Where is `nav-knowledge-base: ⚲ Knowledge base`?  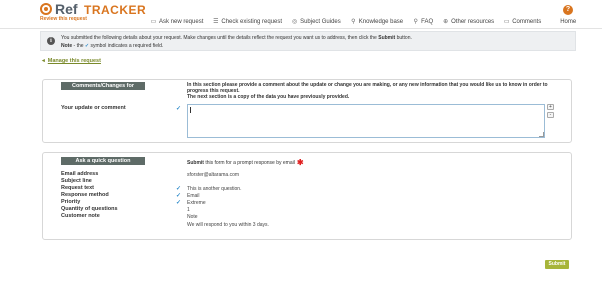 nav-knowledge-base: ⚲ Knowledge base is located at coordinates (377, 22).